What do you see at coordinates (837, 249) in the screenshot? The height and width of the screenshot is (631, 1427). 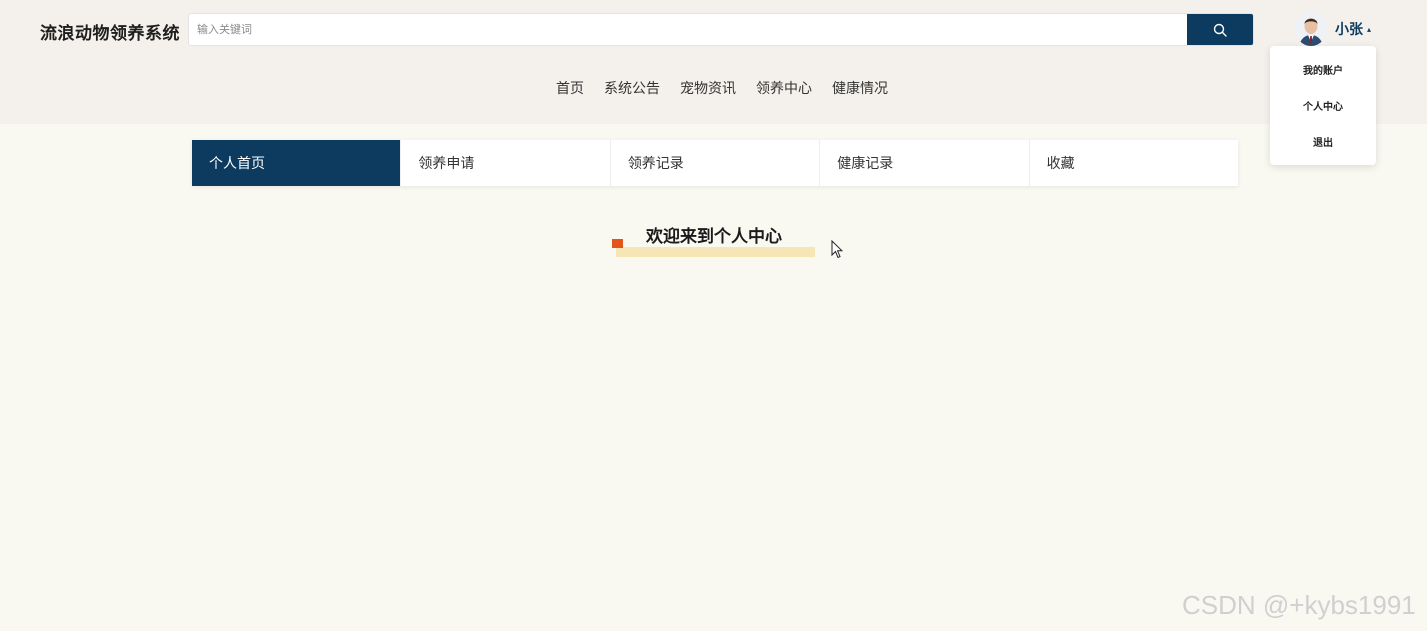 I see `mouse-cursor-icon` at bounding box center [837, 249].